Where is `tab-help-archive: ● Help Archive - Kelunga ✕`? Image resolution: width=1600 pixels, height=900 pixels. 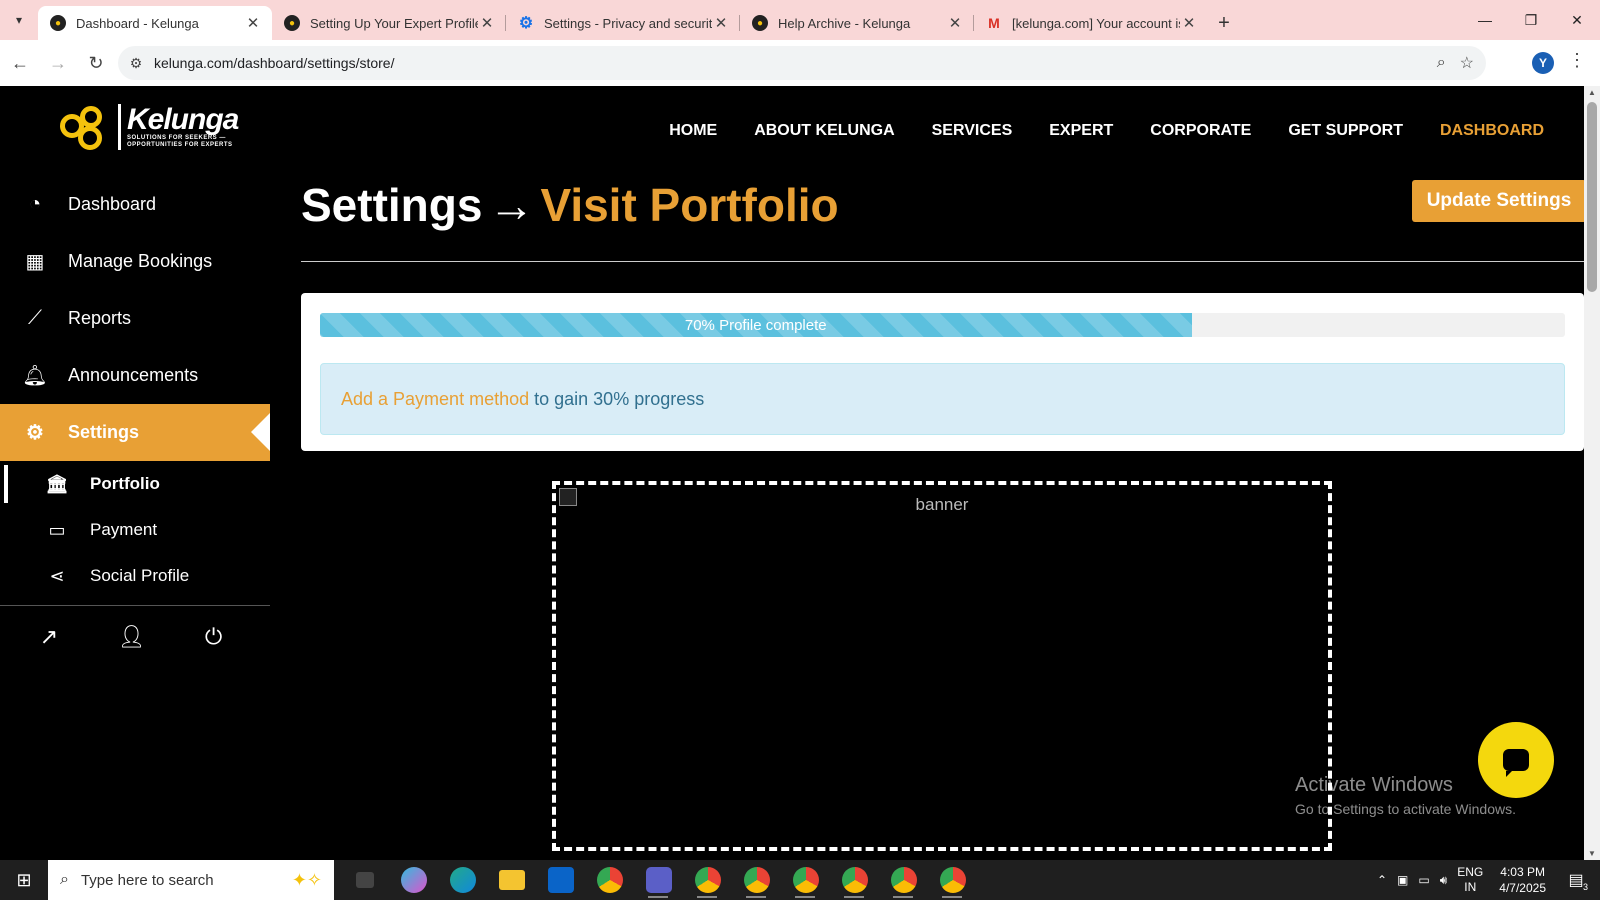
tab-help-archive: ● Help Archive - Kelunga ✕ is located at coordinates (857, 23).